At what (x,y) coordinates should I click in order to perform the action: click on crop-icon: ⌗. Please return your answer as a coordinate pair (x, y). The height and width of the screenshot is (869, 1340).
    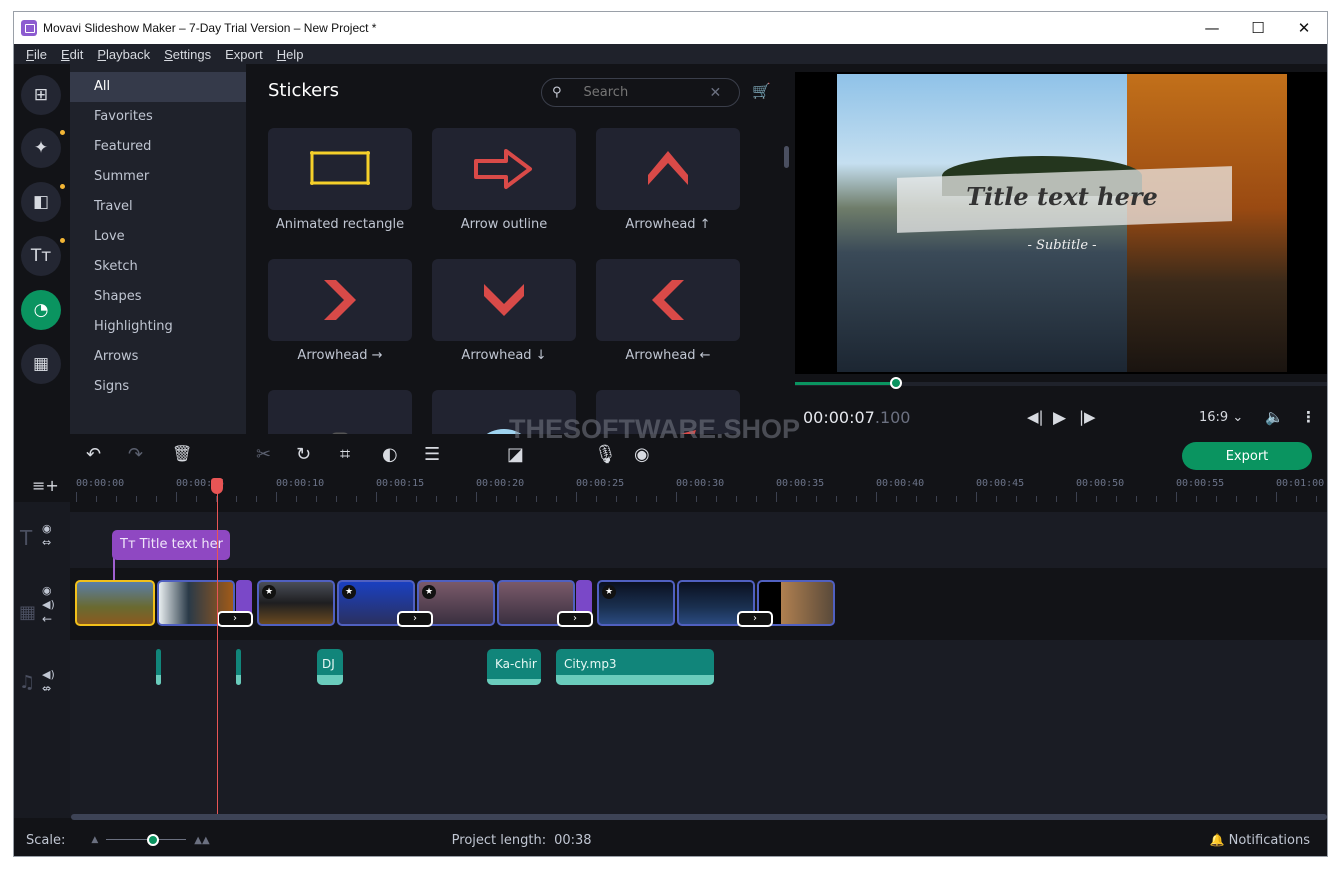
    Looking at the image, I should click on (345, 454).